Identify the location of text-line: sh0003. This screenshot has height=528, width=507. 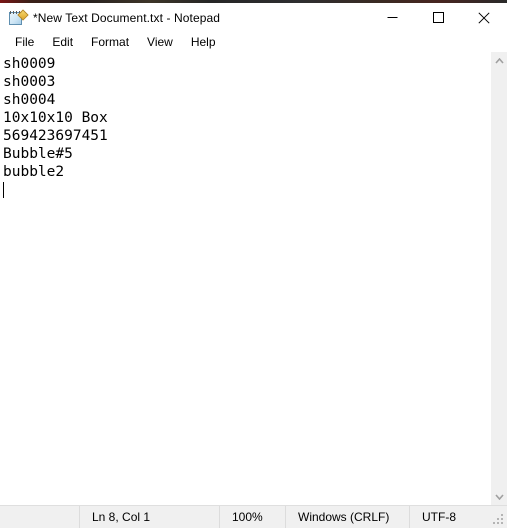
(29, 82).